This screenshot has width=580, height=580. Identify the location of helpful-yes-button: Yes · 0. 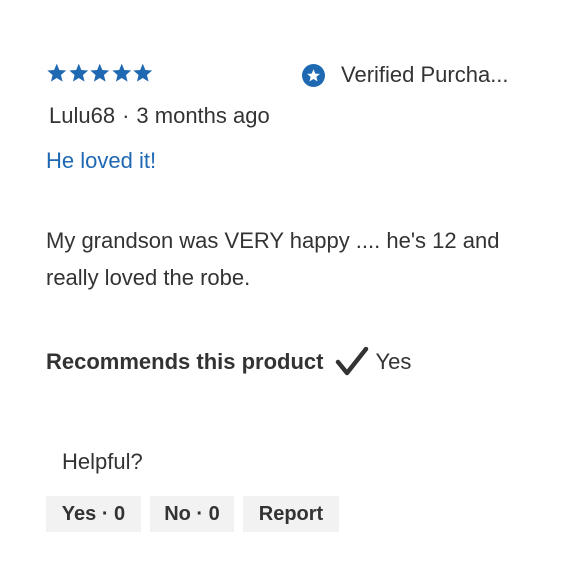
(93, 514).